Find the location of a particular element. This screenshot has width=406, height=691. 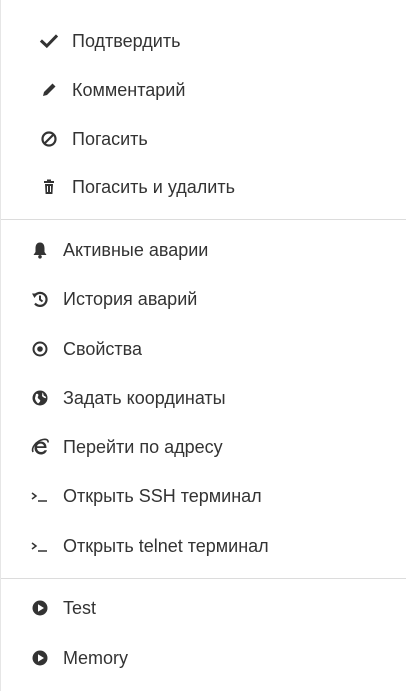

menu-item-comment: Комментарий is located at coordinates (203, 90).